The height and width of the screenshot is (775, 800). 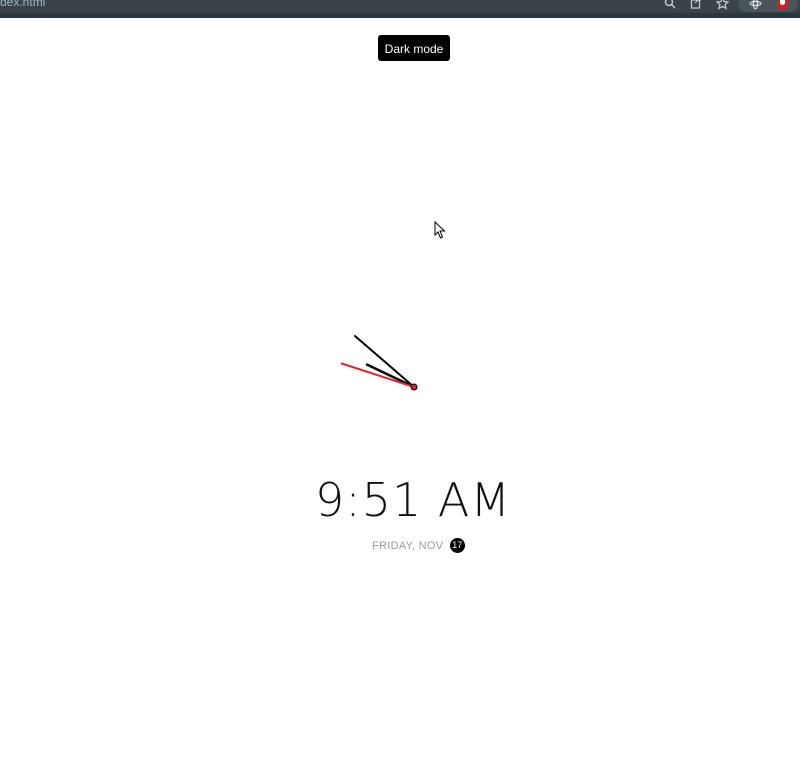 What do you see at coordinates (670, 5) in the screenshot?
I see `search-icon` at bounding box center [670, 5].